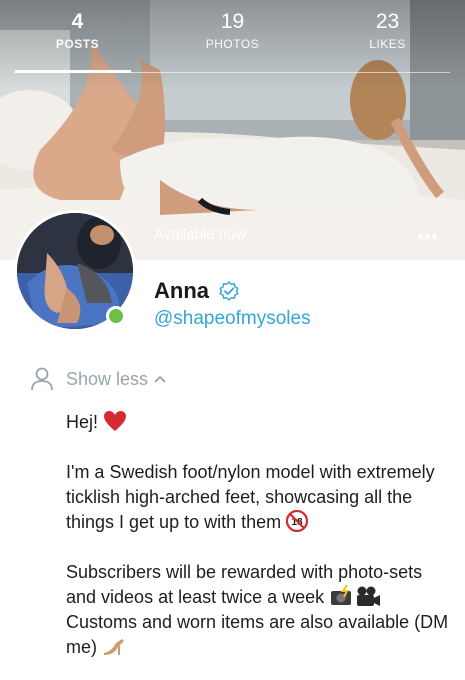 This screenshot has width=465, height=680. I want to click on chevron-up-icon, so click(160, 379).